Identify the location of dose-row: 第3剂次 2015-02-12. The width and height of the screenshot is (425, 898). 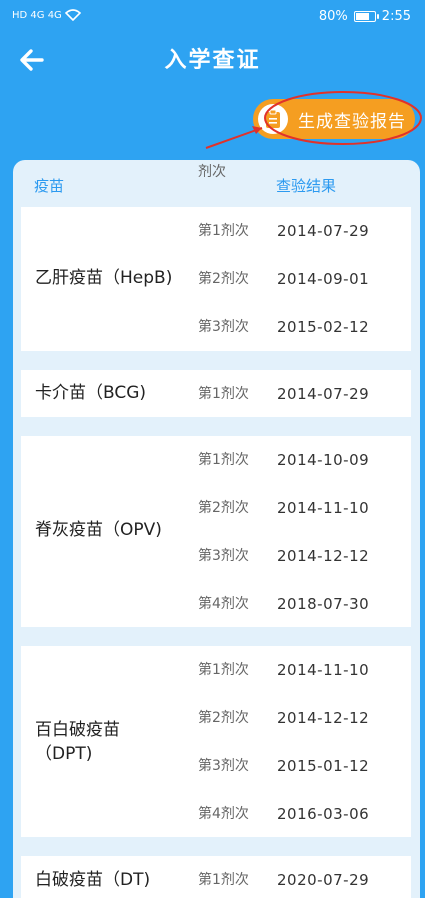
(216, 327).